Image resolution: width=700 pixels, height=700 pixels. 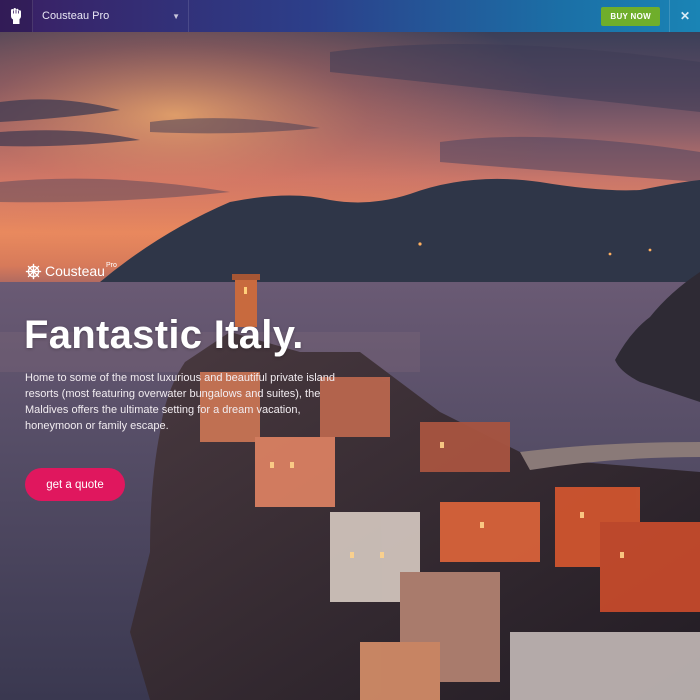 I want to click on brand-name: Cousteau, so click(x=75, y=271).